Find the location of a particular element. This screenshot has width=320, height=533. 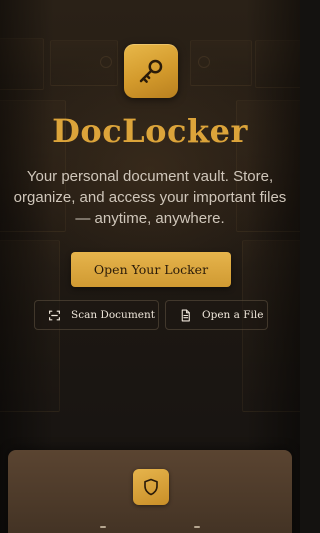

key-icon is located at coordinates (151, 71).